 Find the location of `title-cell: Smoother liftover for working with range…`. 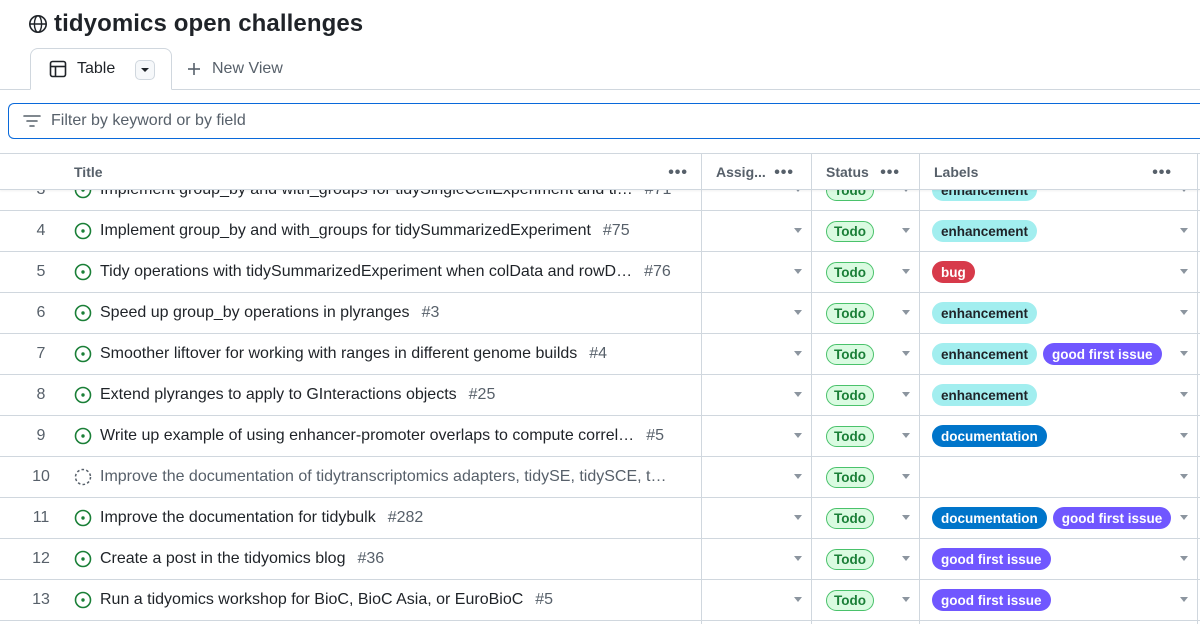

title-cell: Smoother liftover for working with range… is located at coordinates (386, 354).